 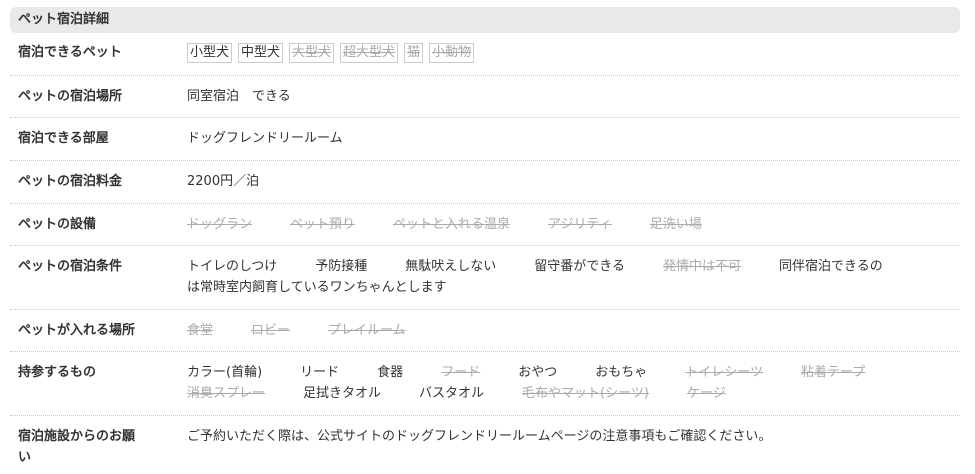 I want to click on pet-tags: 小型犬 中型犬 大型犬 超大型犬 猫 小動物, so click(x=573, y=53).